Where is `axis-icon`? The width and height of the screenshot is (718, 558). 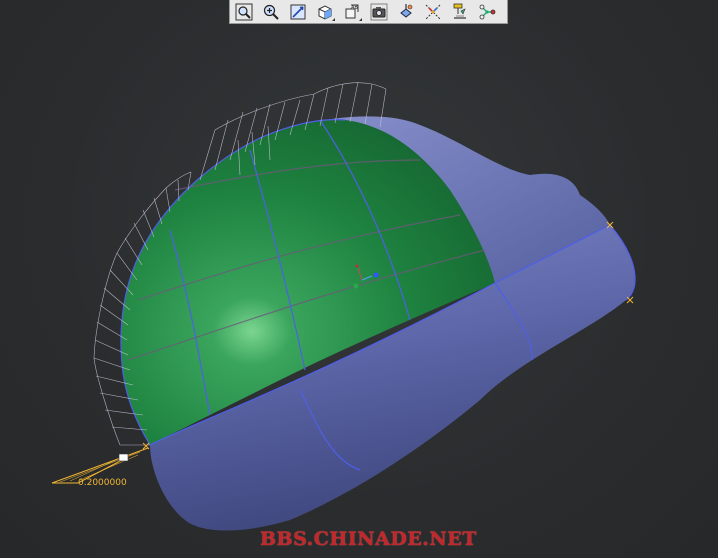 axis-icon is located at coordinates (433, 11).